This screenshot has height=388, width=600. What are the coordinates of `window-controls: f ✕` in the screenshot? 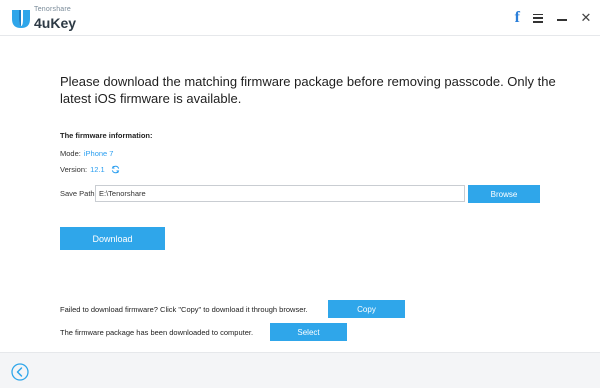 It's located at (553, 18).